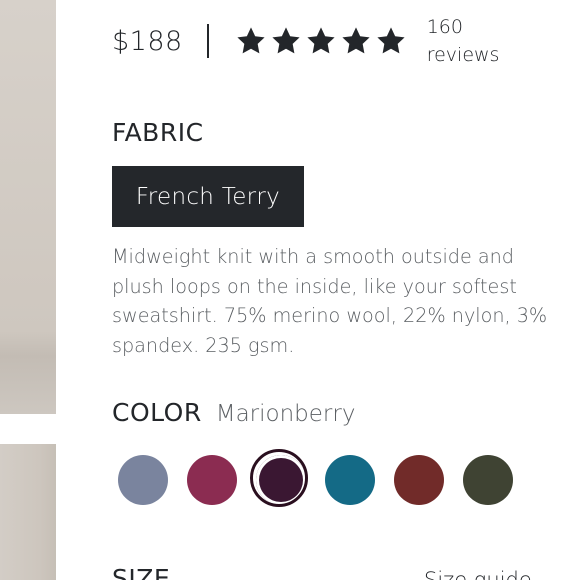 This screenshot has height=580, width=580. Describe the element at coordinates (285, 414) in the screenshot. I see `selected-color-name: Marionberry` at that location.